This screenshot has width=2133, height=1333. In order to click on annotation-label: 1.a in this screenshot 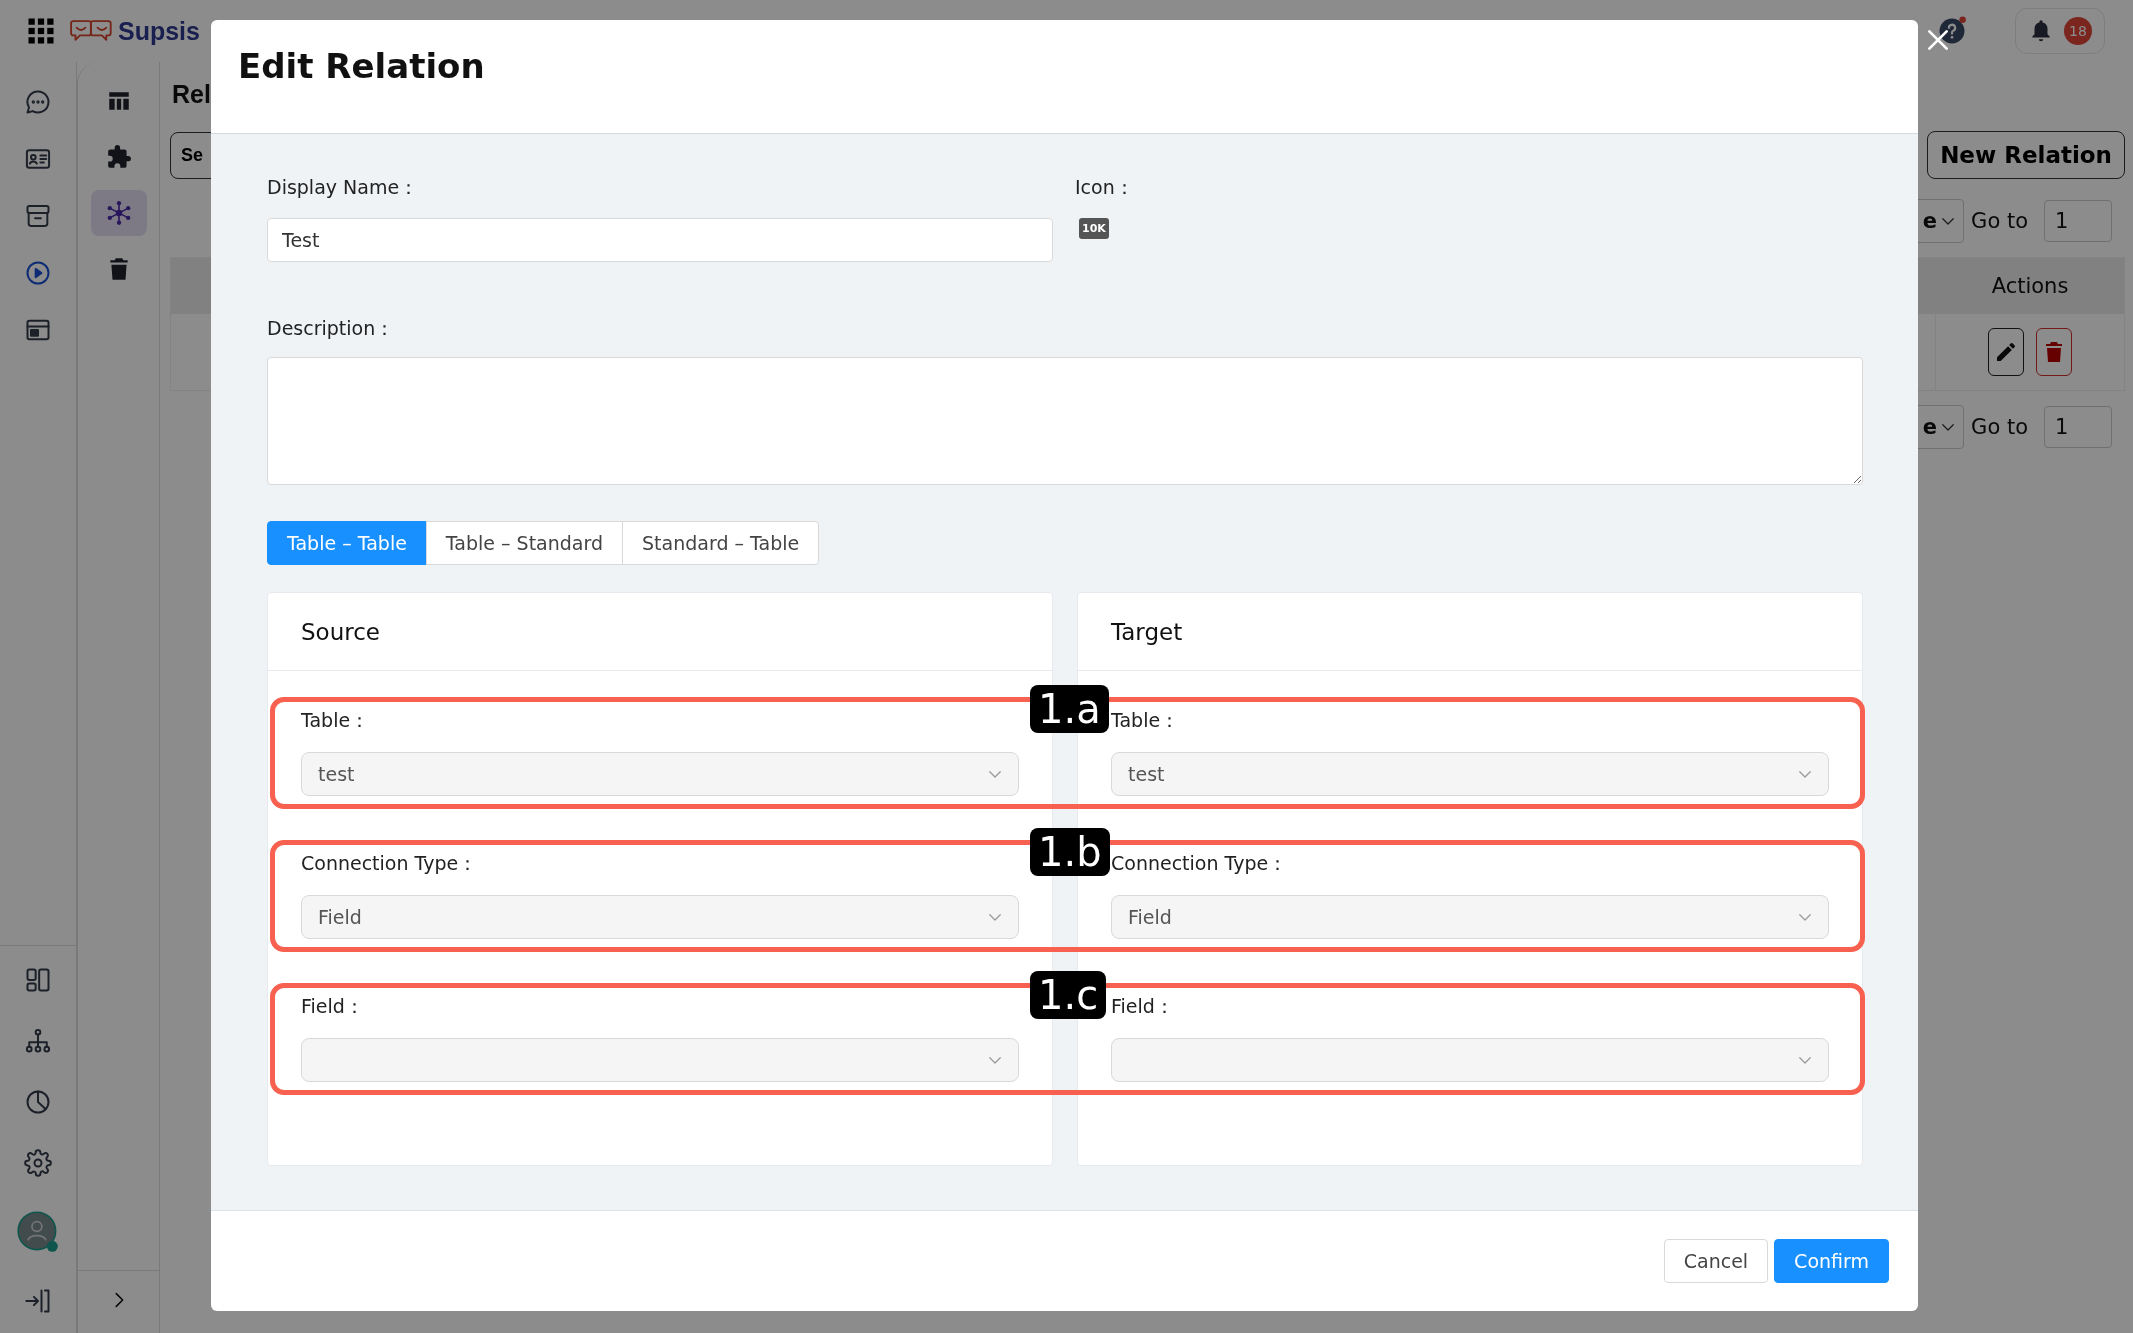, I will do `click(1069, 709)`.